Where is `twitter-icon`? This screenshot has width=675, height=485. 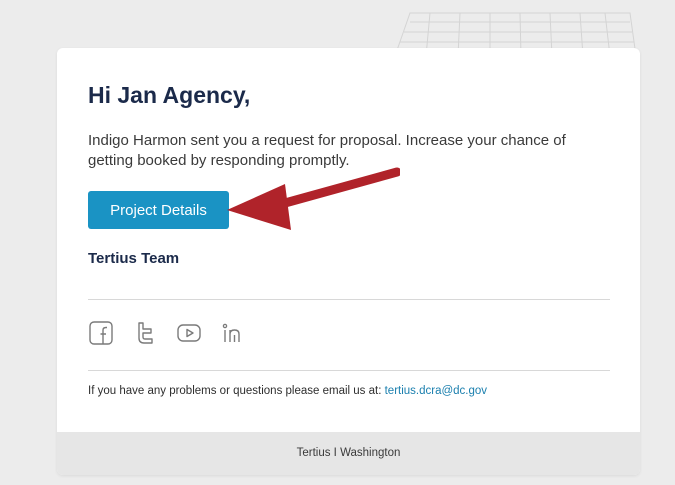 twitter-icon is located at coordinates (145, 333).